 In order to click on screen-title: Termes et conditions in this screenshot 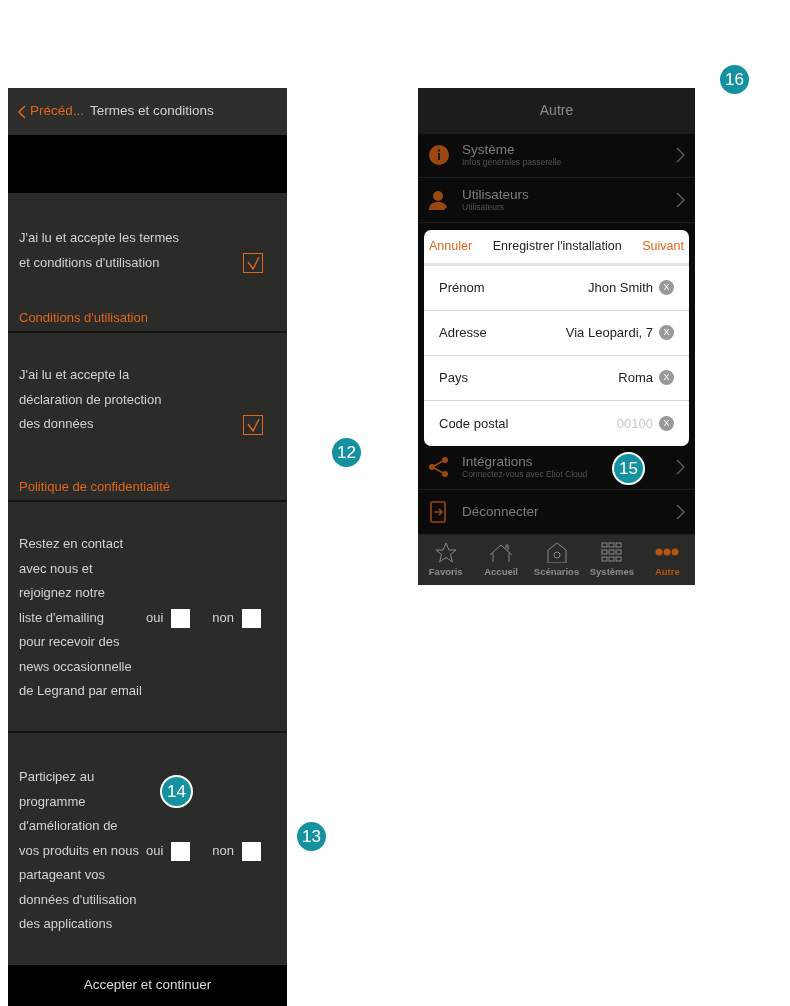, I will do `click(152, 111)`.